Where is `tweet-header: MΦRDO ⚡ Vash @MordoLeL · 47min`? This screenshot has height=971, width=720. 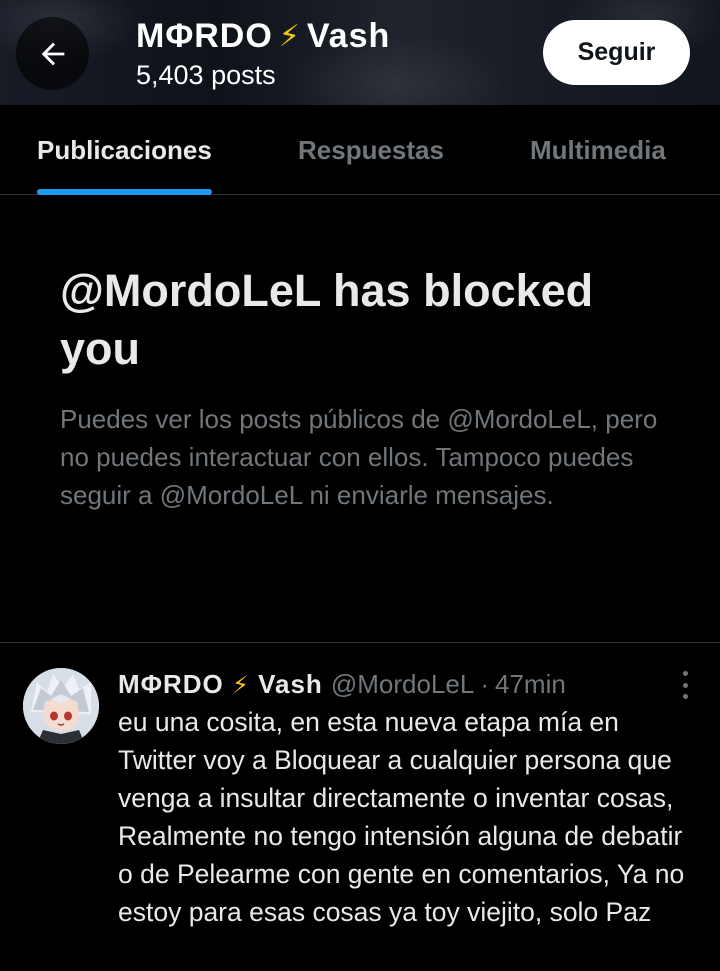 tweet-header: MΦRDO ⚡ Vash @MordoLeL · 47min is located at coordinates (342, 684).